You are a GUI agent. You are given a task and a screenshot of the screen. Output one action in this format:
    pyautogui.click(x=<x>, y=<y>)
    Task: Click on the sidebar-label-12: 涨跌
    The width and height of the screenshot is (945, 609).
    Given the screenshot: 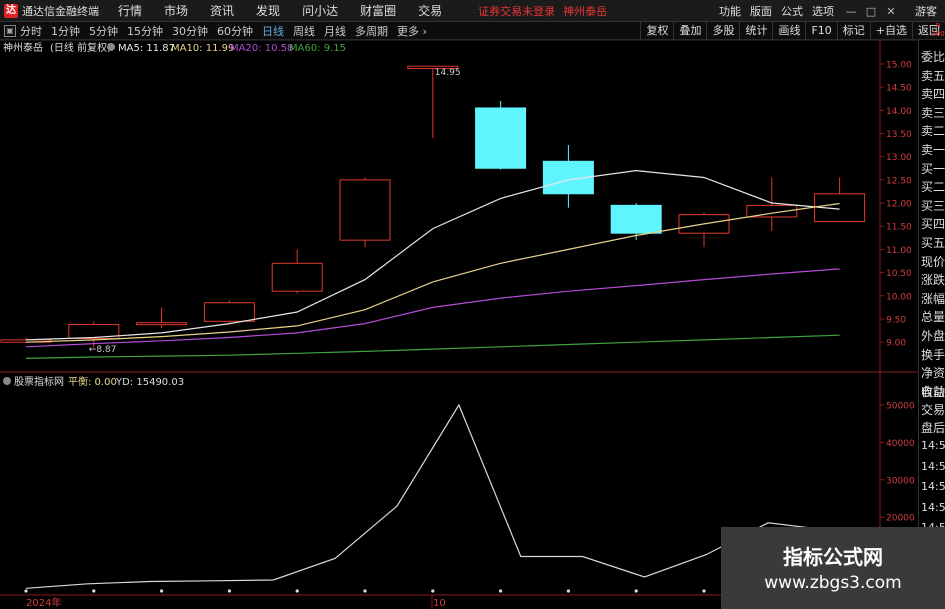 What is the action you would take?
    pyautogui.click(x=933, y=279)
    